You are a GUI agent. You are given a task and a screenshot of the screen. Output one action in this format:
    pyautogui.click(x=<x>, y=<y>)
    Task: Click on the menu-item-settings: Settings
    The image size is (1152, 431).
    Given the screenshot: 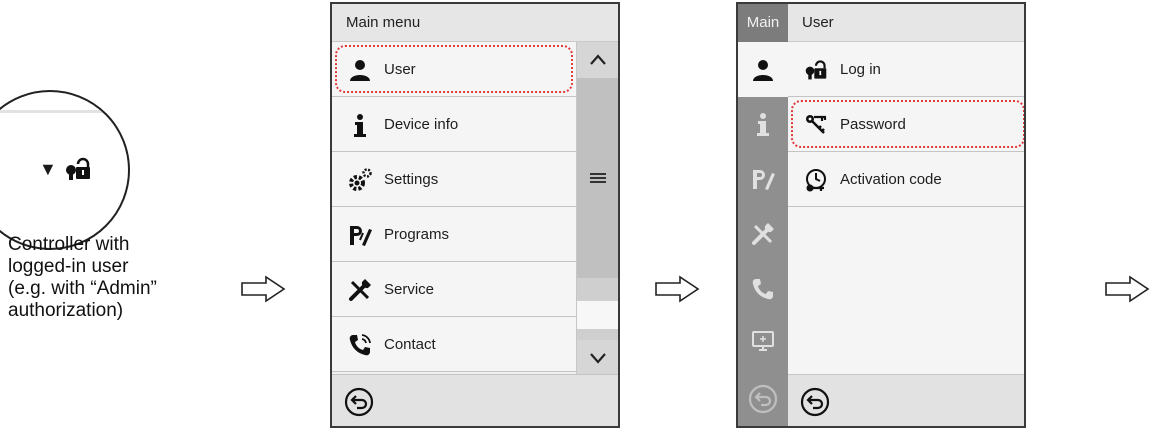 What is the action you would take?
    pyautogui.click(x=454, y=179)
    